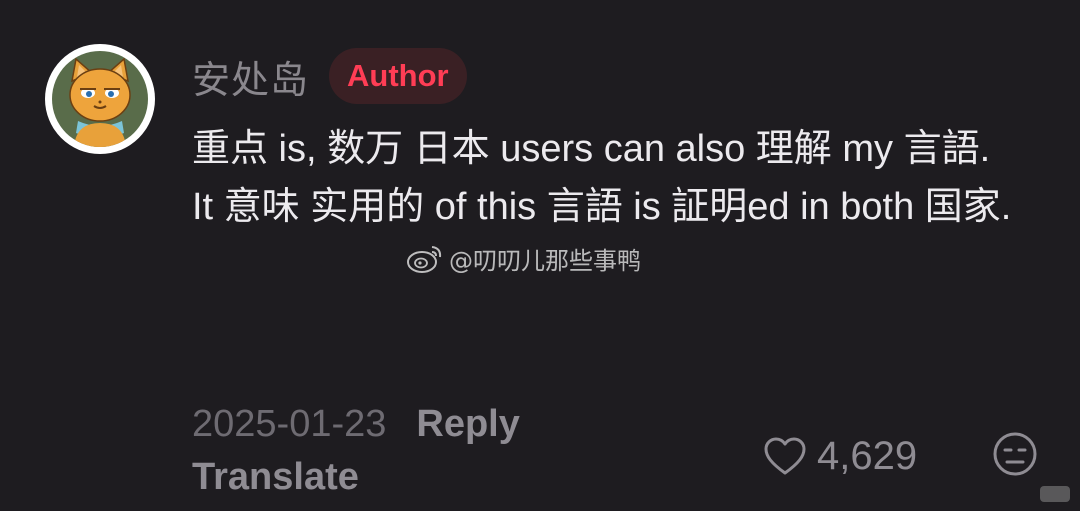 The image size is (1080, 511). I want to click on dislike-button, so click(1015, 454).